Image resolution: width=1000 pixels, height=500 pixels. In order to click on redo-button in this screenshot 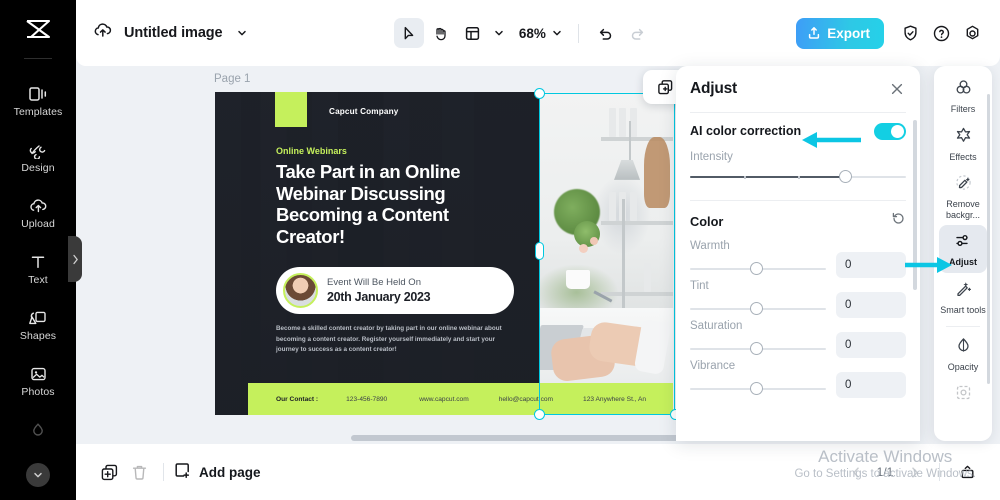, I will do `click(638, 33)`.